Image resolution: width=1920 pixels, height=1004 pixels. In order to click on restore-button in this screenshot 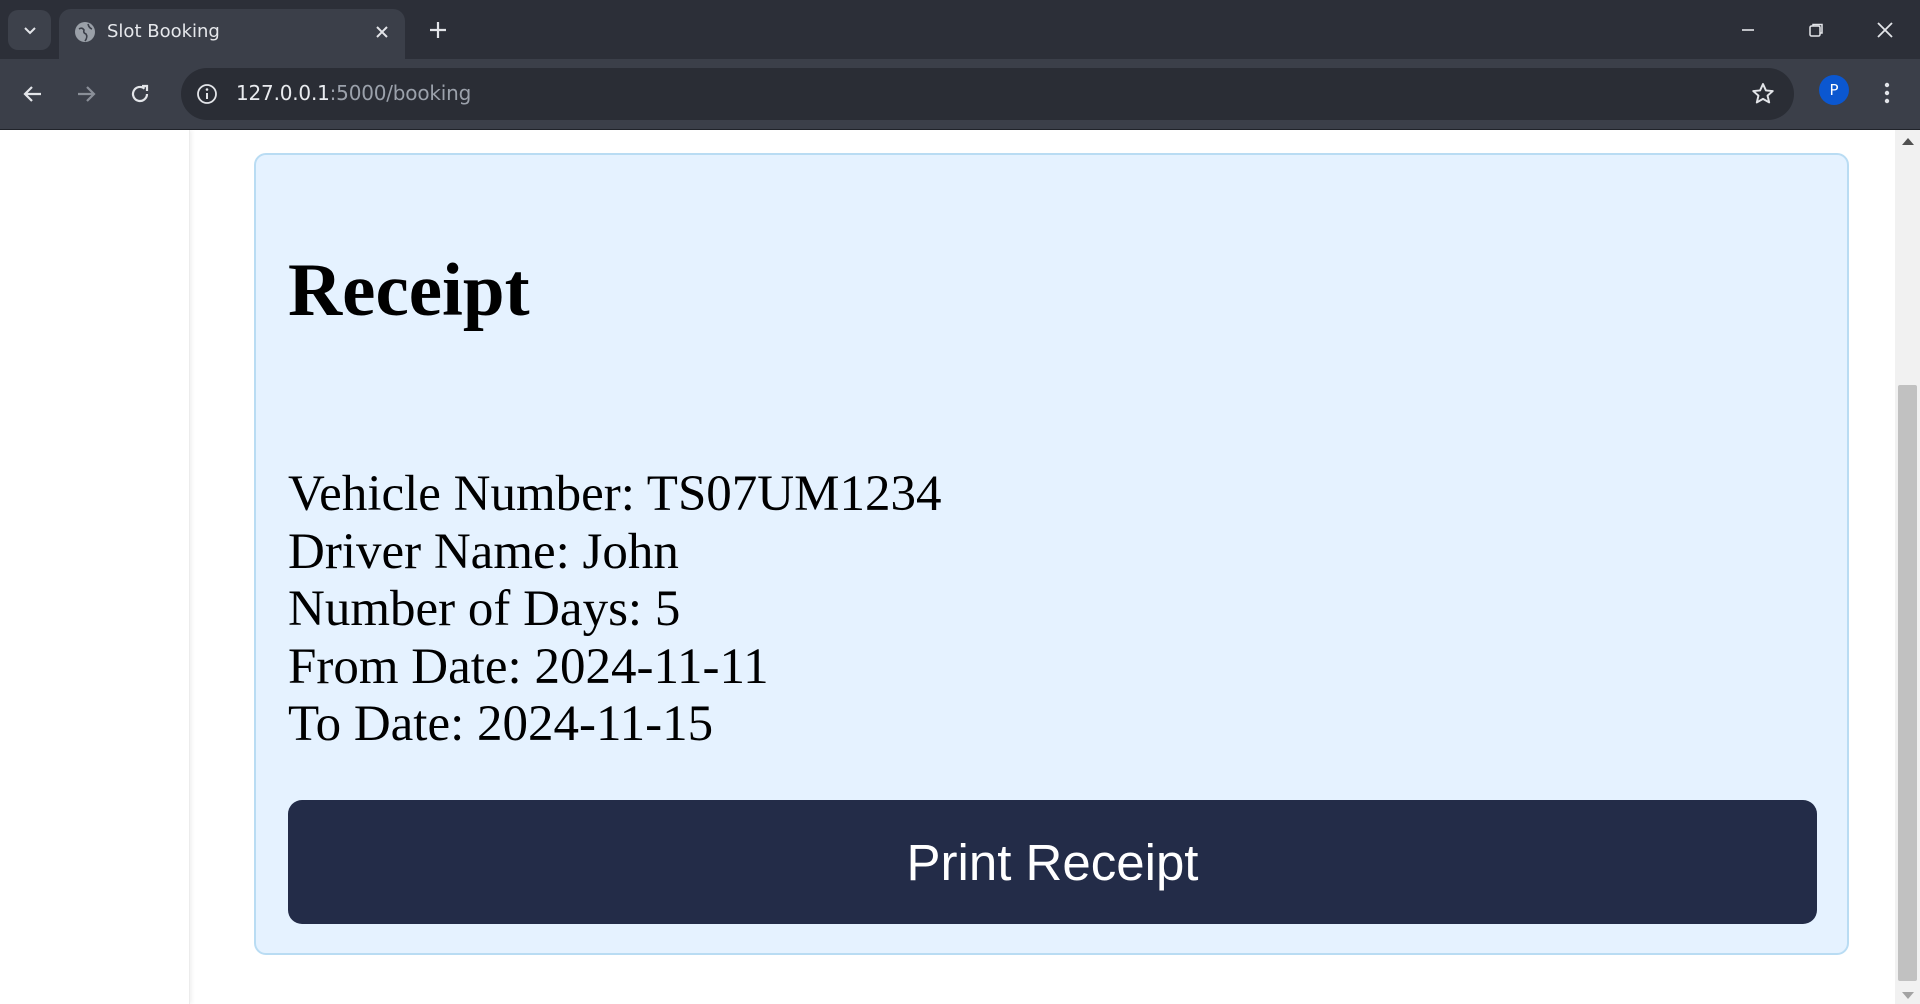, I will do `click(1816, 30)`.